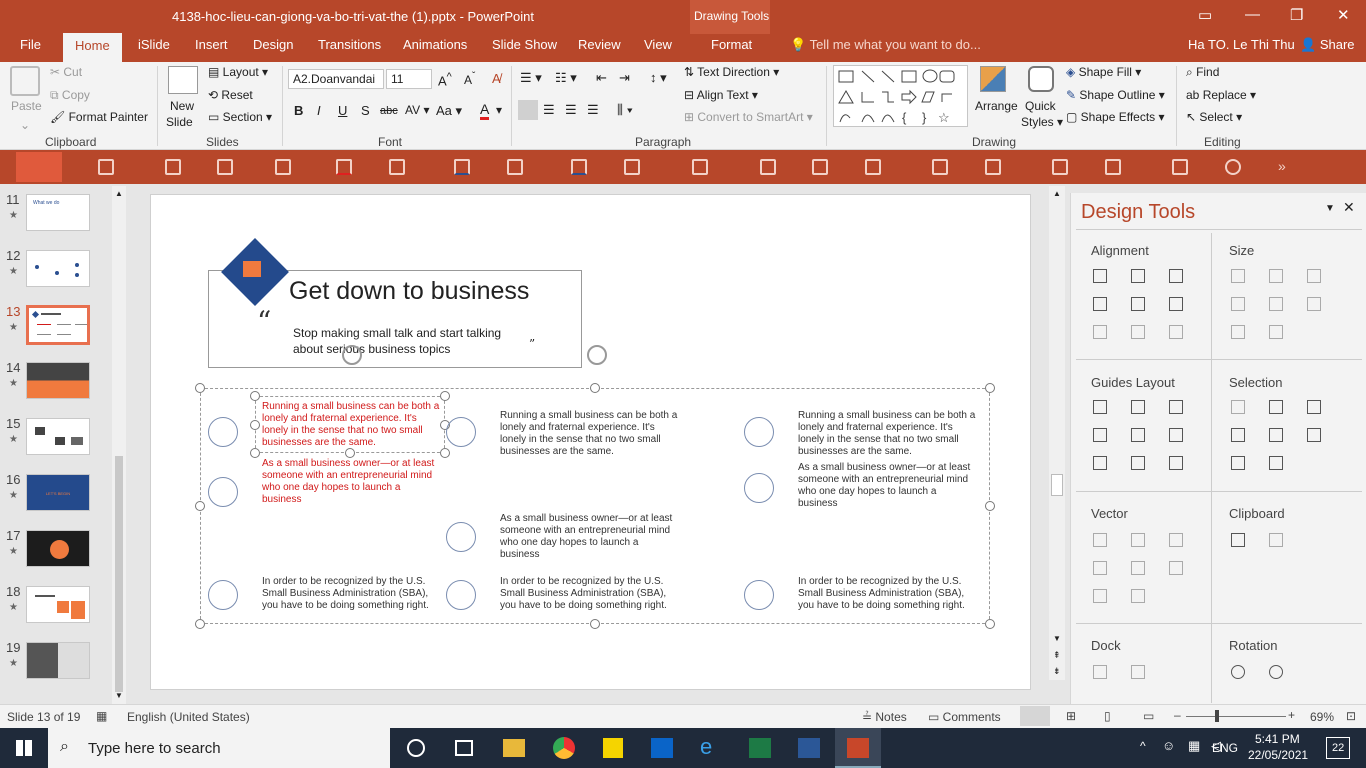 This screenshot has height=768, width=1366. Describe the element at coordinates (820, 167) in the screenshot. I see `shape-style-tool-icon` at that location.